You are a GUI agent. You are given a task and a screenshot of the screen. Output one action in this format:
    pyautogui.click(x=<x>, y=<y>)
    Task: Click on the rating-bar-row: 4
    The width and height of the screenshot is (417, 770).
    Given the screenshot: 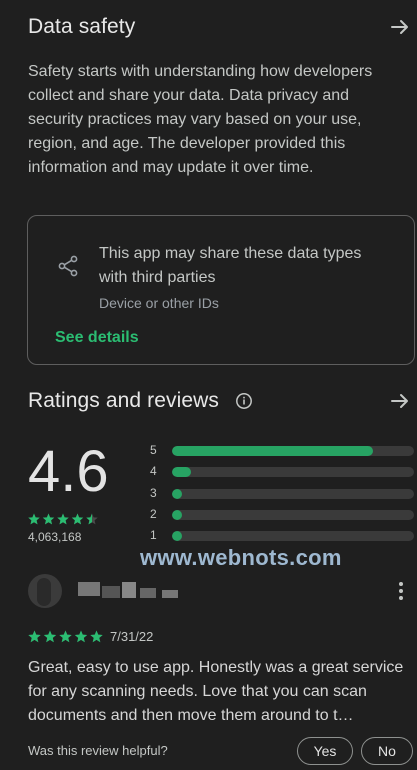 What is the action you would take?
    pyautogui.click(x=282, y=471)
    